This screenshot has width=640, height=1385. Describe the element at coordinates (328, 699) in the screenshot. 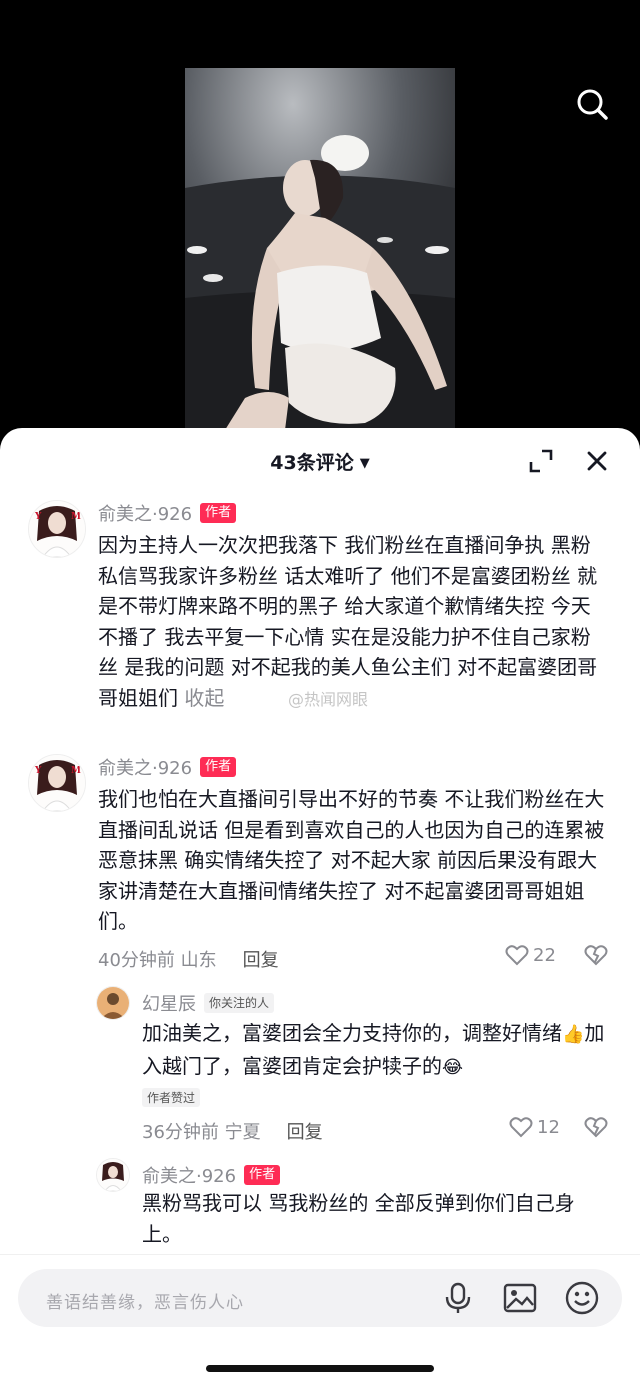

I see `watermark: @热闻网眼` at that location.